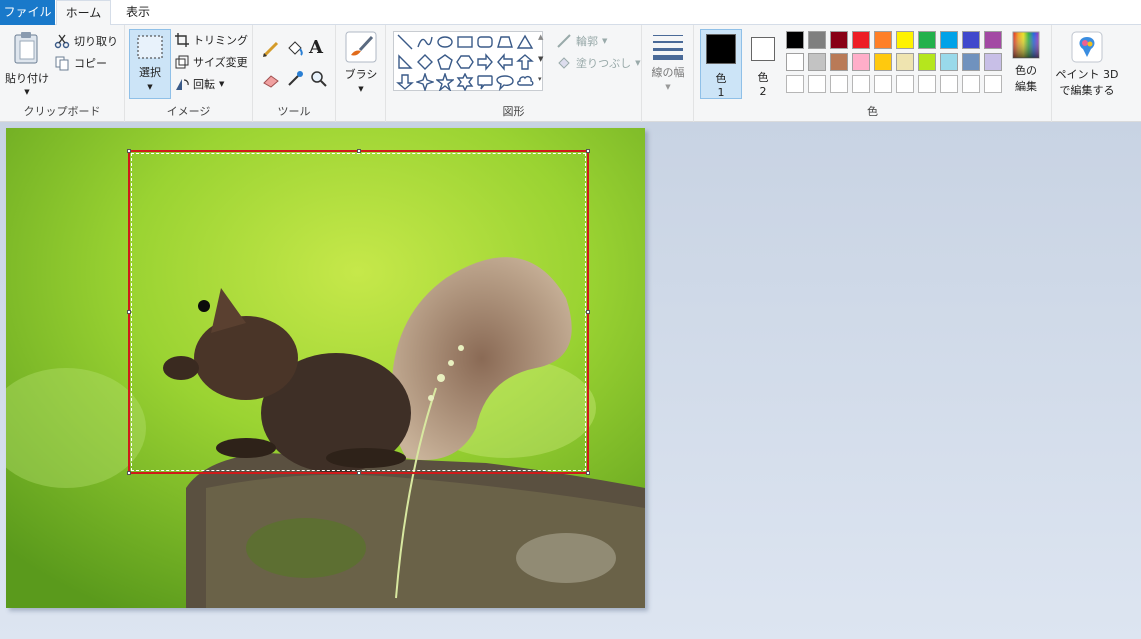 This screenshot has height=639, width=1141. What do you see at coordinates (485, 82) in the screenshot?
I see `rounded-callout-icon` at bounding box center [485, 82].